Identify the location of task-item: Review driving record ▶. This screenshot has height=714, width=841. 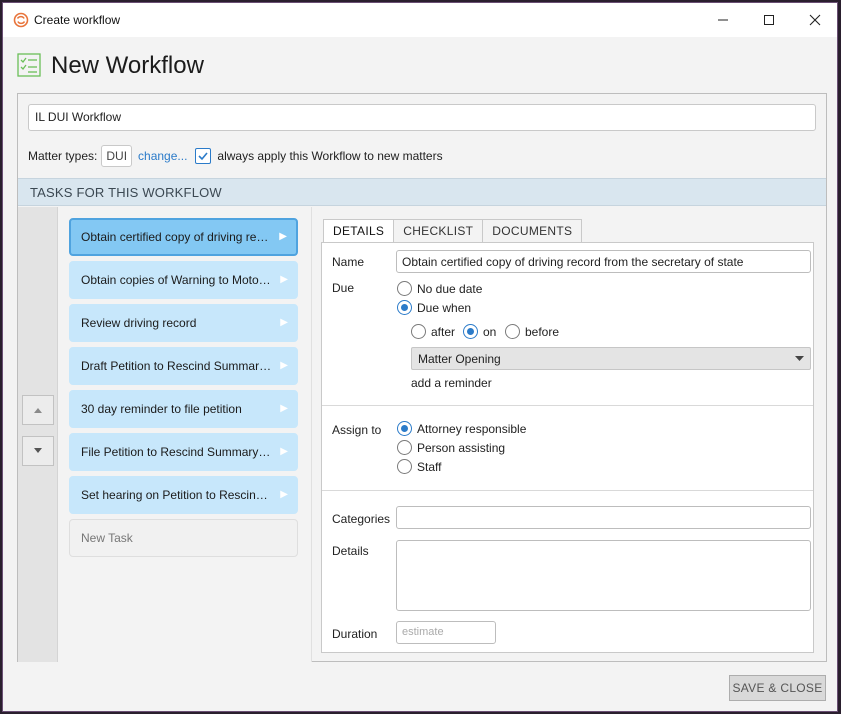
(183, 323).